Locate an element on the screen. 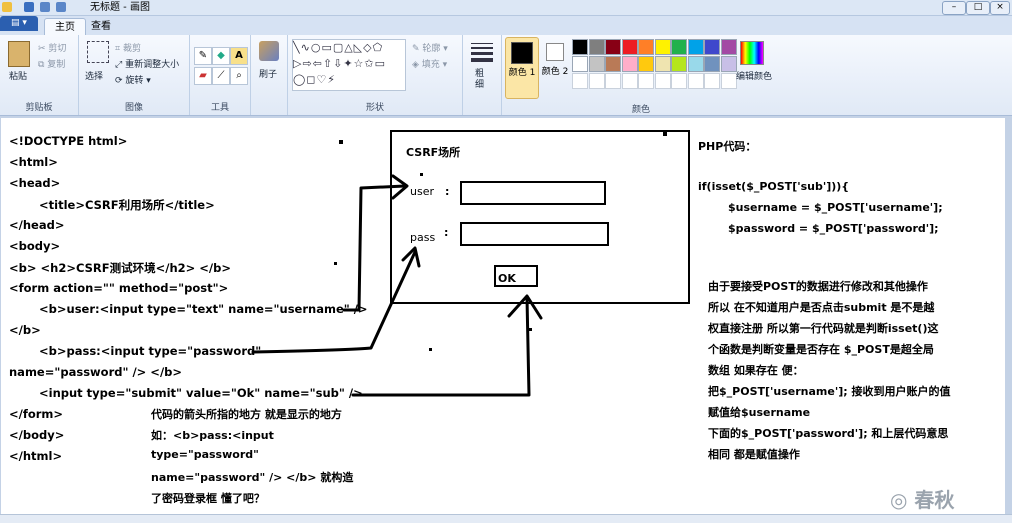 This screenshot has height=523, width=1012. resize-button: ⤢ 重新调整大小 is located at coordinates (147, 63).